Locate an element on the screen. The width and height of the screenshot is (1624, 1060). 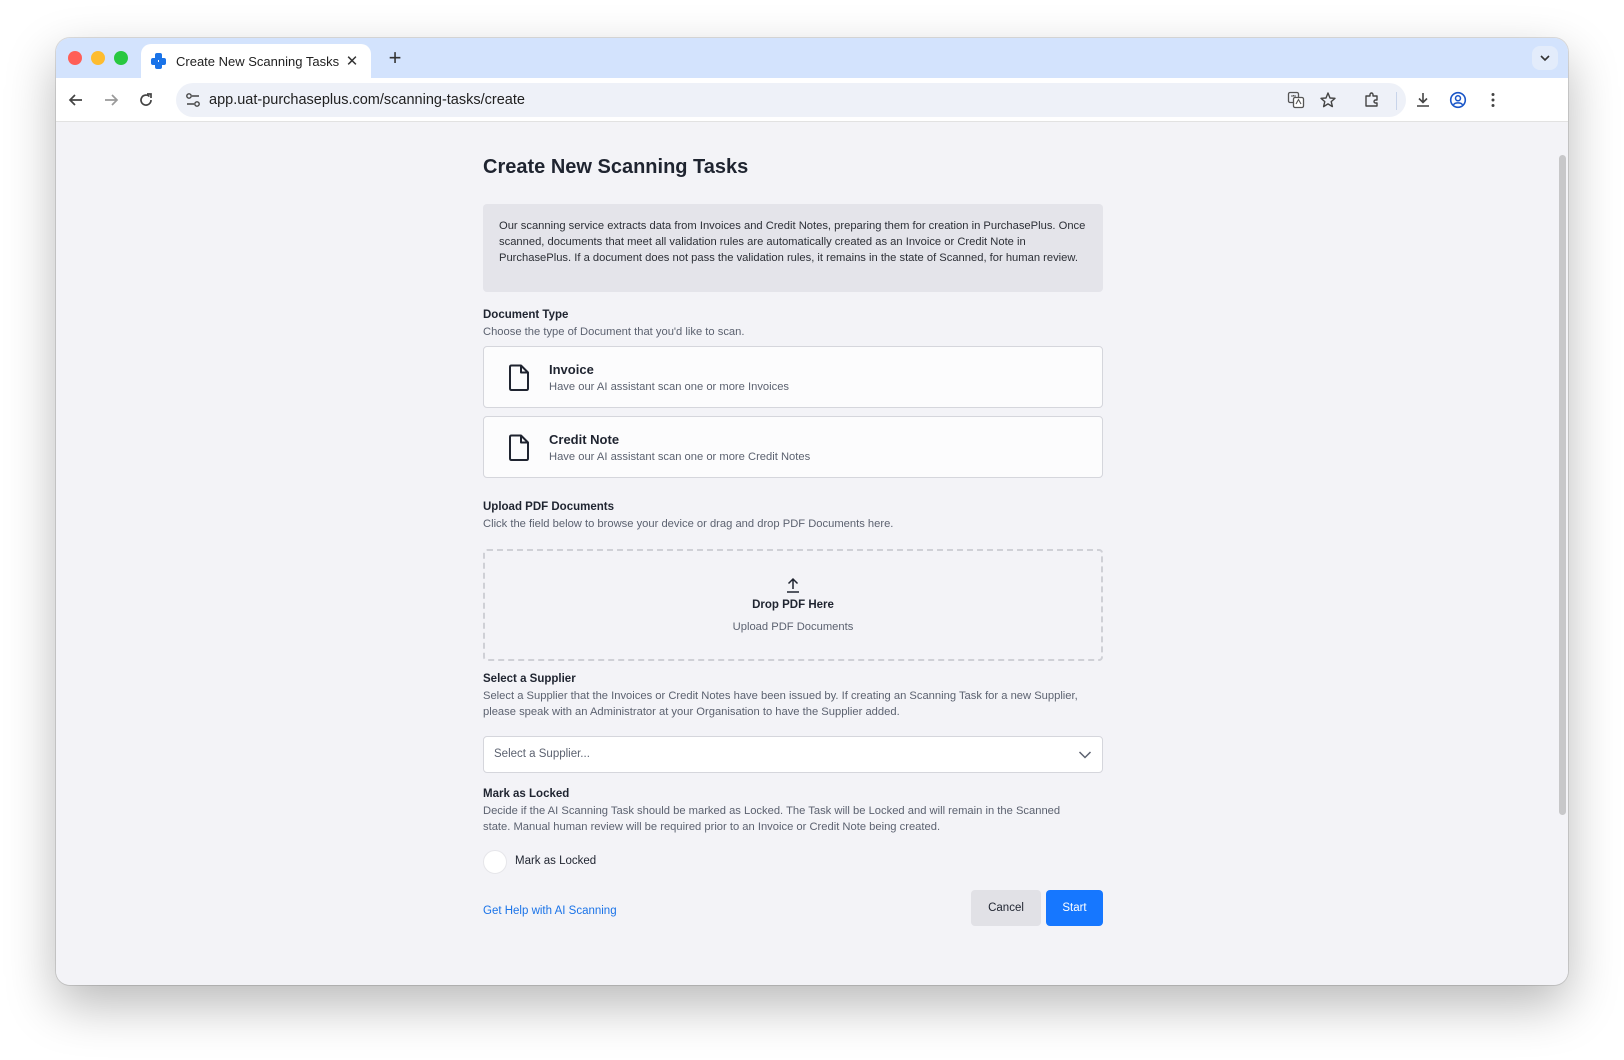
mark-as-locked-label: Mark as Locked is located at coordinates (555, 861).